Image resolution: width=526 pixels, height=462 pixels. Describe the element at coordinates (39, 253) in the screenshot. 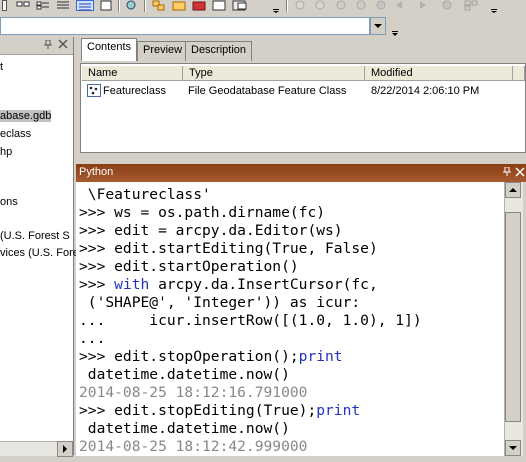

I see `tree-item: vices (U.S. Fore` at that location.